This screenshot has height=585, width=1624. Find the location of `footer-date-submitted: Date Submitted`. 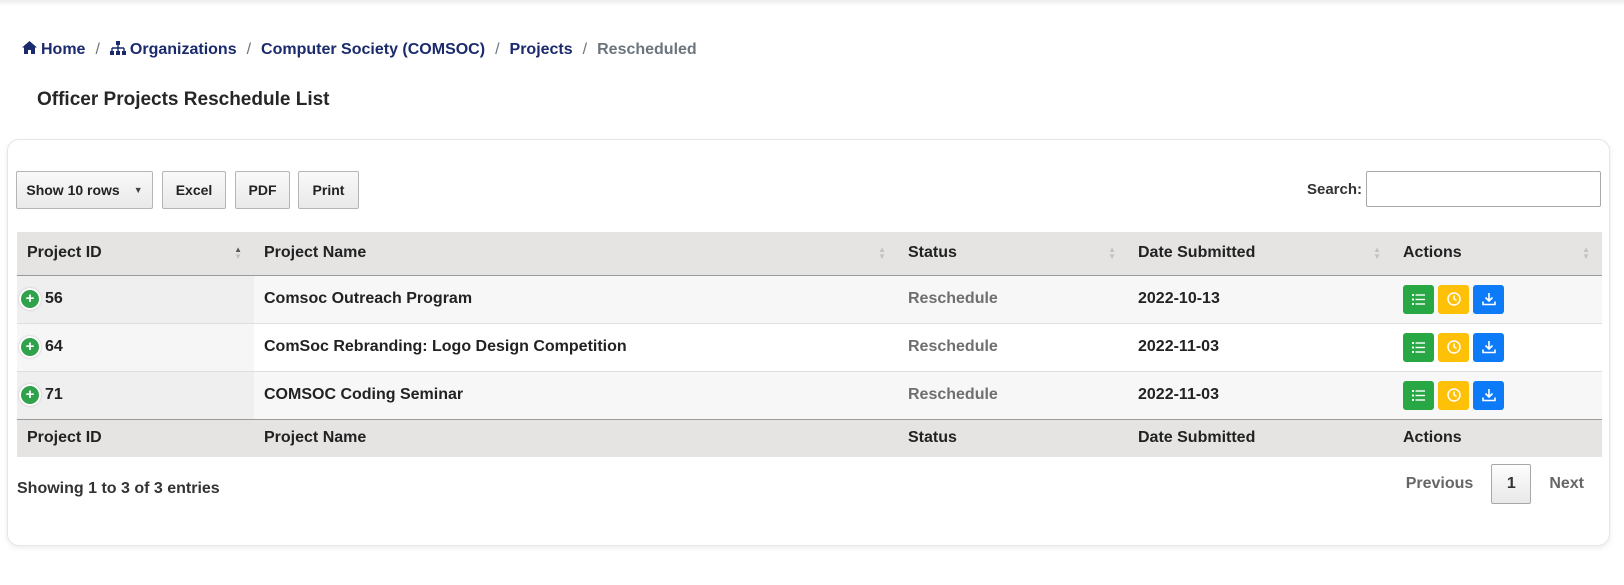

footer-date-submitted: Date Submitted is located at coordinates (1260, 437).